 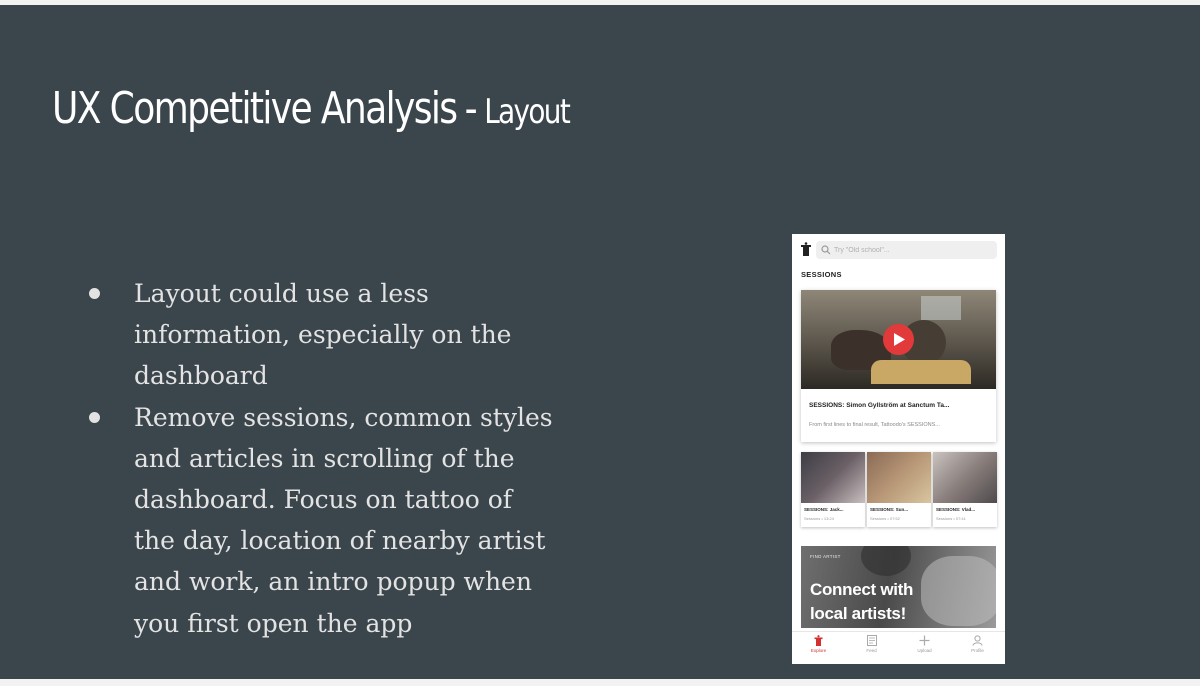 I want to click on tab-upload: Upload, so click(x=924, y=649).